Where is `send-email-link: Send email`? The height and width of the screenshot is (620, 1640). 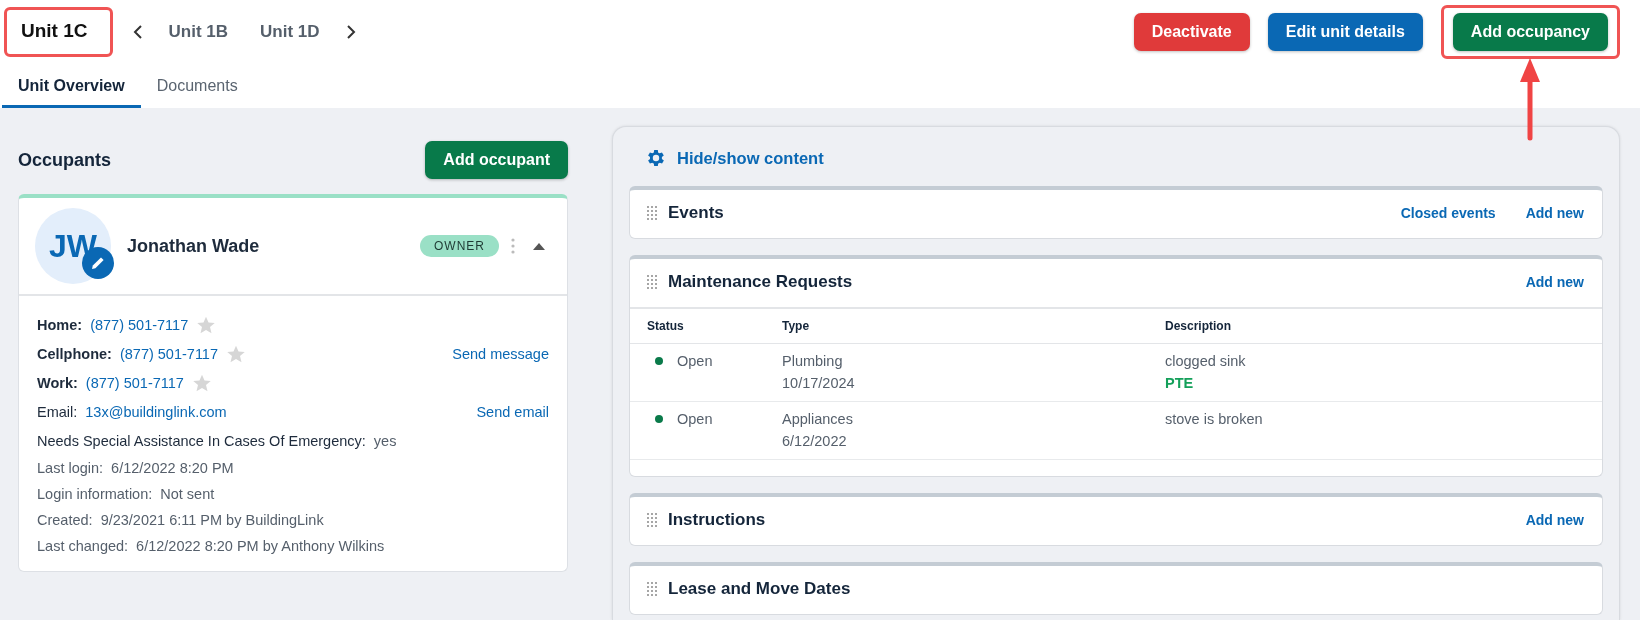
send-email-link: Send email is located at coordinates (512, 411).